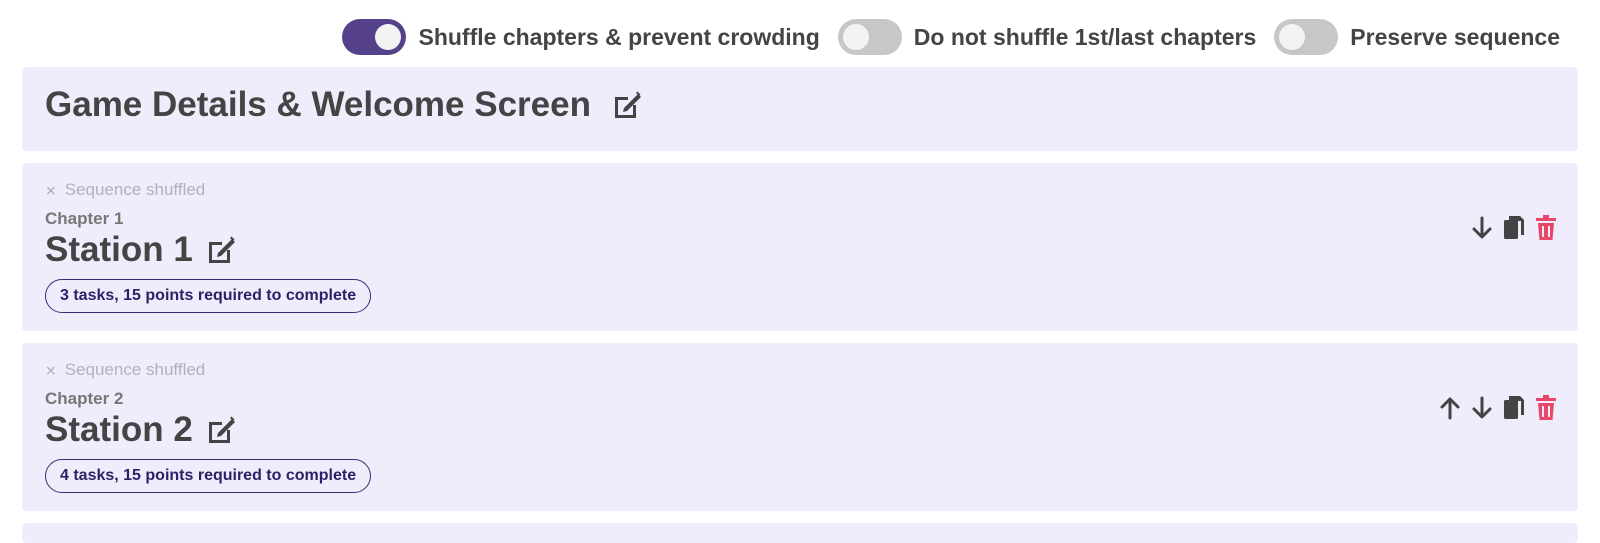 The image size is (1600, 543). What do you see at coordinates (119, 249) in the screenshot?
I see `station-title: Station 1` at bounding box center [119, 249].